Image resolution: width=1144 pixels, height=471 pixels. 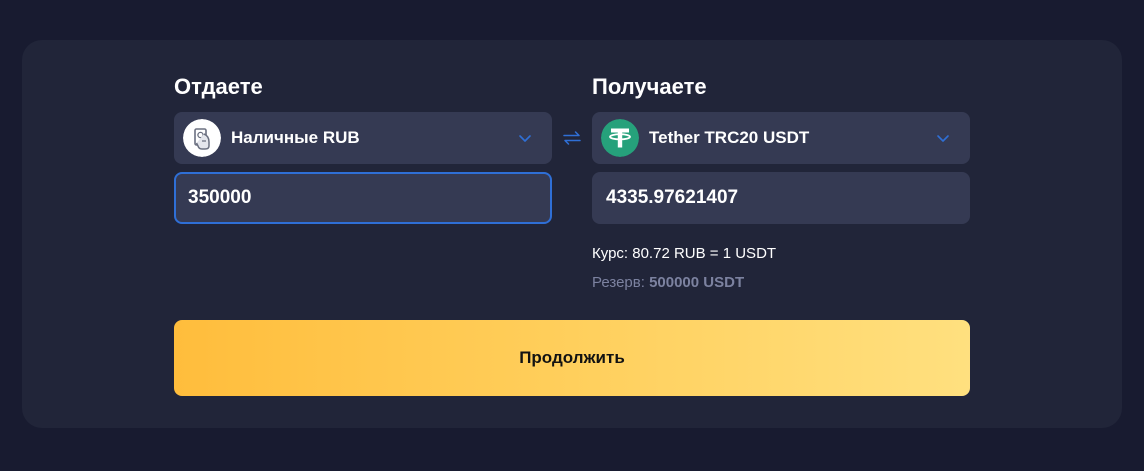 What do you see at coordinates (202, 138) in the screenshot?
I see `cash-rub-icon` at bounding box center [202, 138].